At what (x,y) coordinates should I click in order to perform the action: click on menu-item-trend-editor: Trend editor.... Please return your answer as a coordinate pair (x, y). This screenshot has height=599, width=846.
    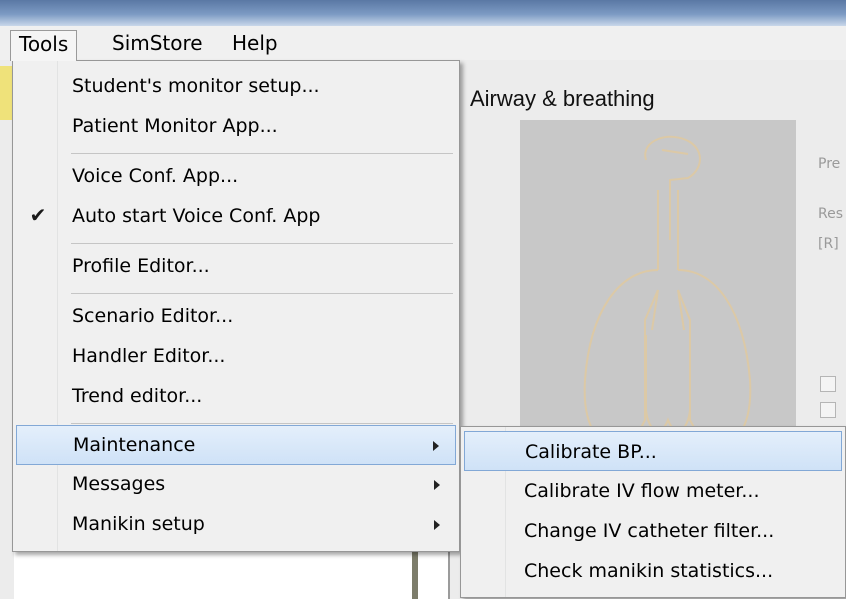
    Looking at the image, I should click on (236, 397).